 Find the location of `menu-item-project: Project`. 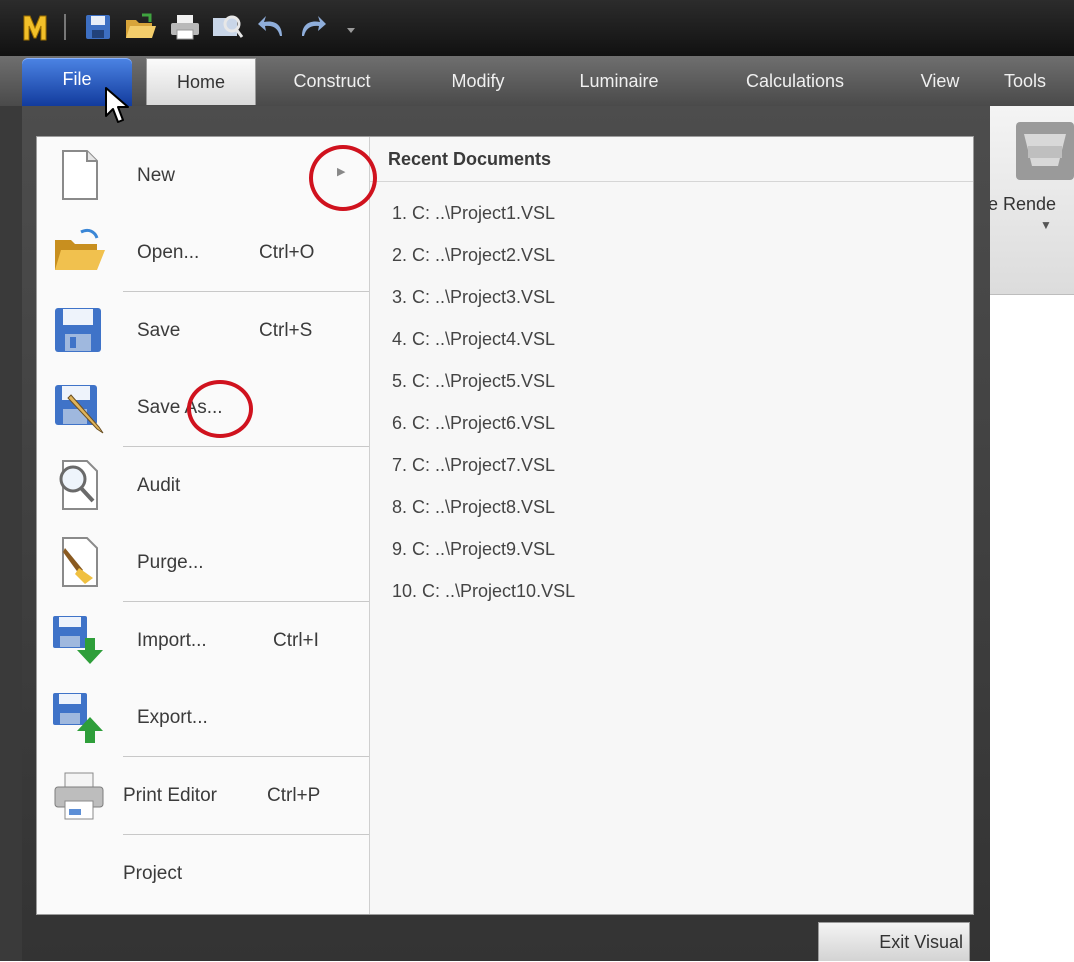

menu-item-project: Project is located at coordinates (203, 873).